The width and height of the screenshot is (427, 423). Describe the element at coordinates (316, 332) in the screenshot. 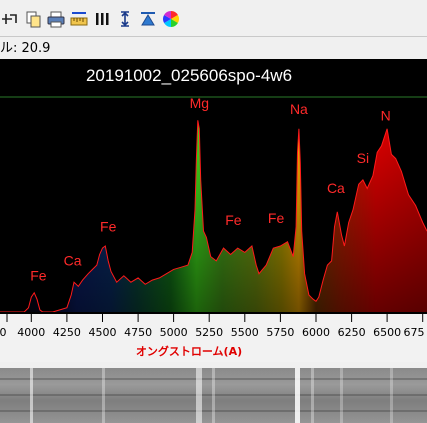

I see `x-tick-label: 6000` at that location.